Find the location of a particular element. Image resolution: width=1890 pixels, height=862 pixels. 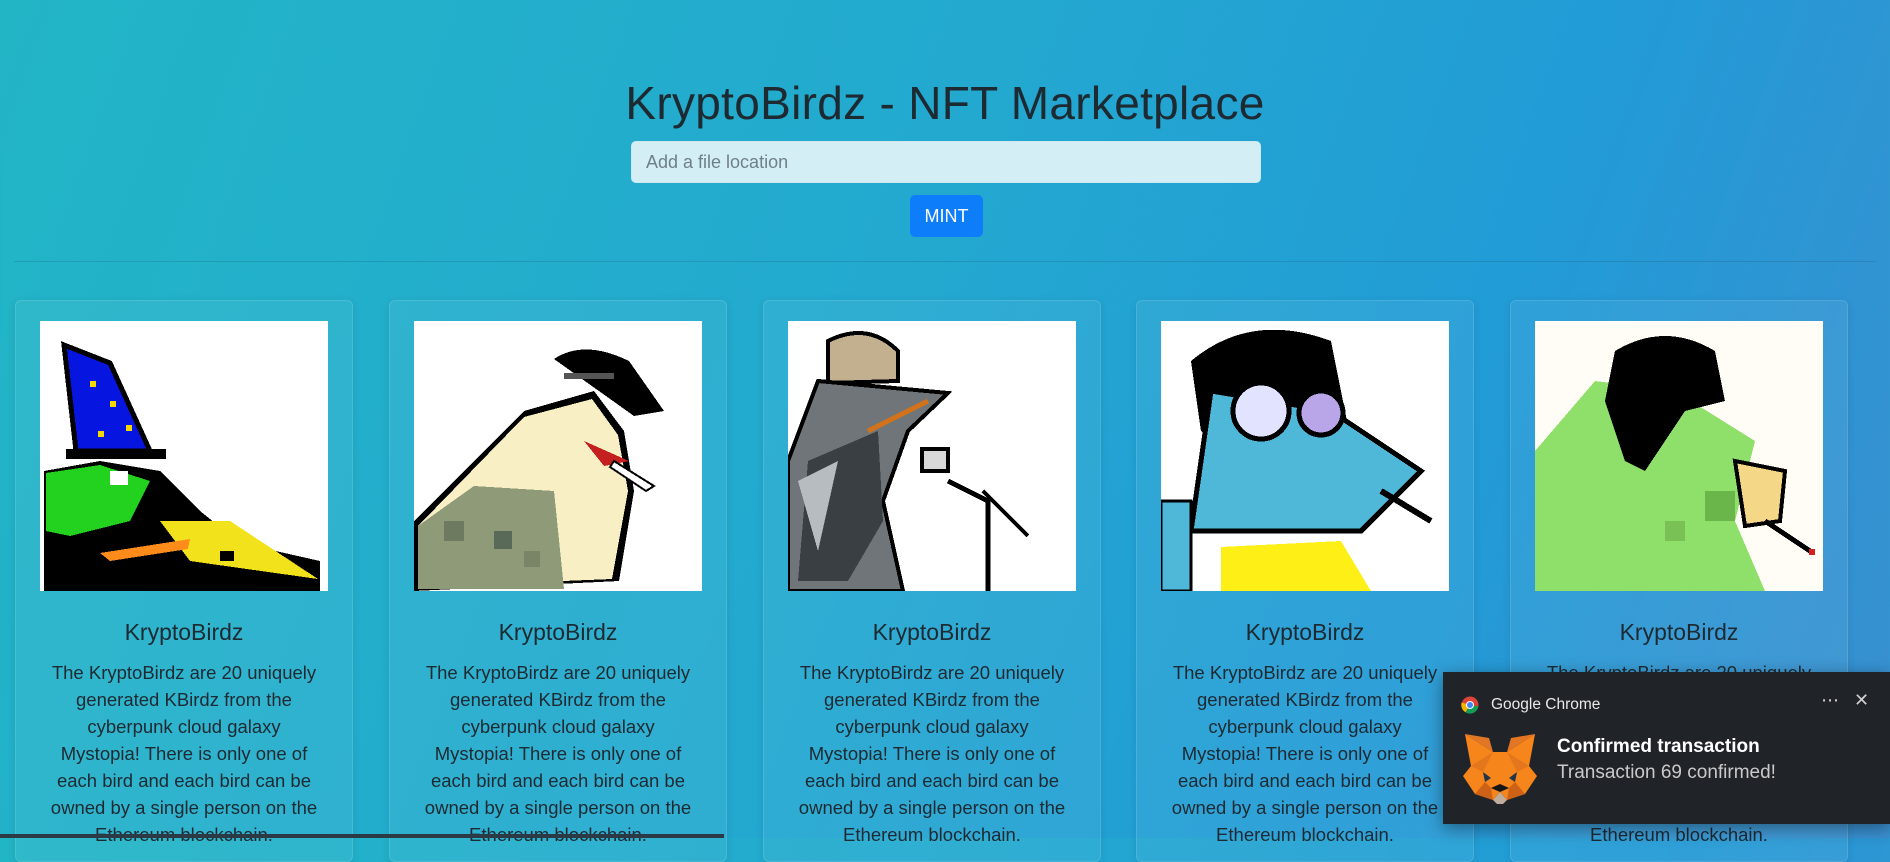

notification-message: Transaction 69 confirmed! is located at coordinates (1666, 772).